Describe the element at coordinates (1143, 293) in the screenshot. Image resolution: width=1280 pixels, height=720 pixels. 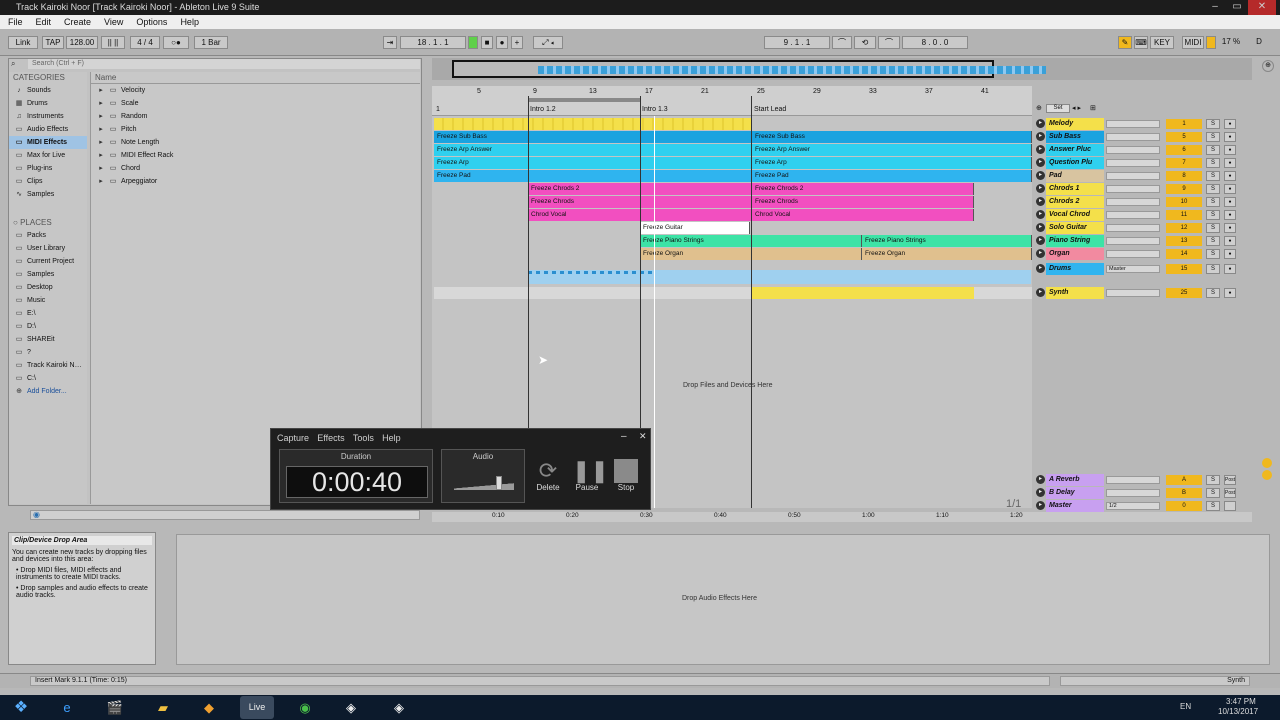
I see `track-header: ▸ Synth 25 S ●` at that location.